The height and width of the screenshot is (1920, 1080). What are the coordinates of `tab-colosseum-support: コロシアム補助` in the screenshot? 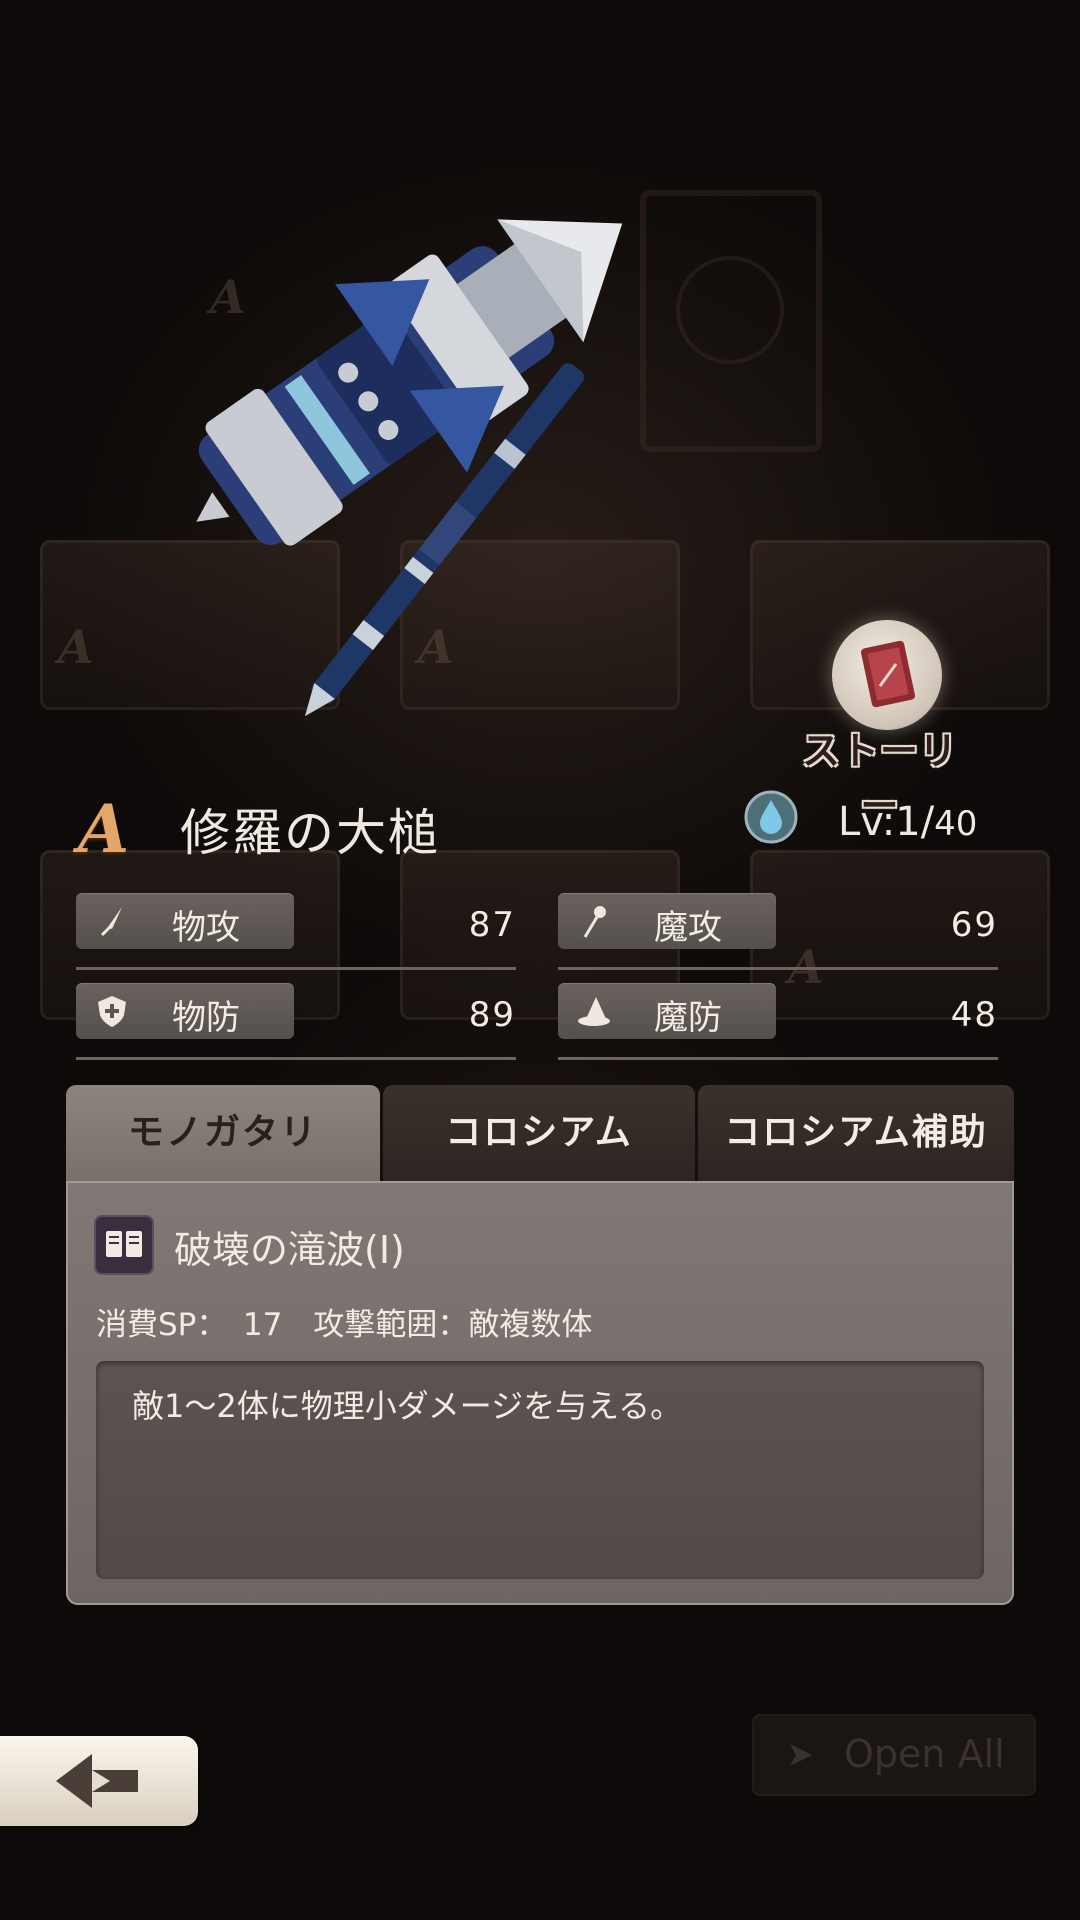 It's located at (856, 1133).